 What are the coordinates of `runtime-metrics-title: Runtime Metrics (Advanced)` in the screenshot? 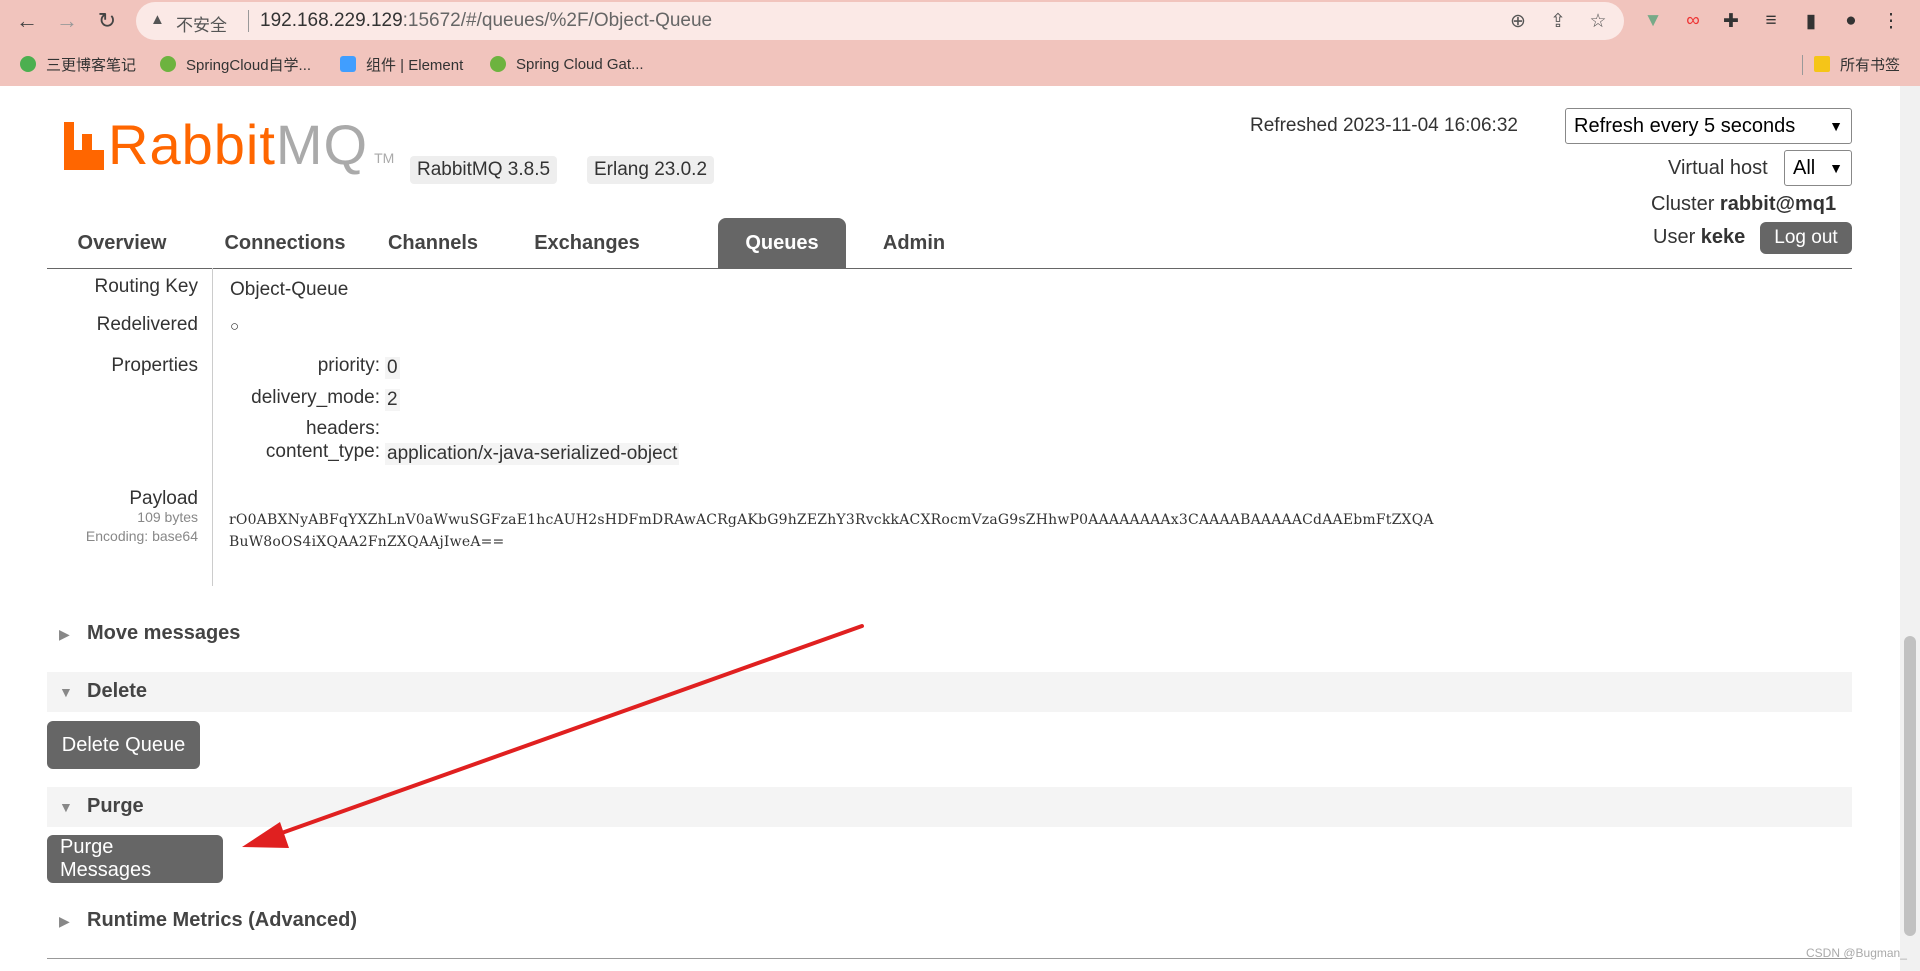 It's located at (222, 920).